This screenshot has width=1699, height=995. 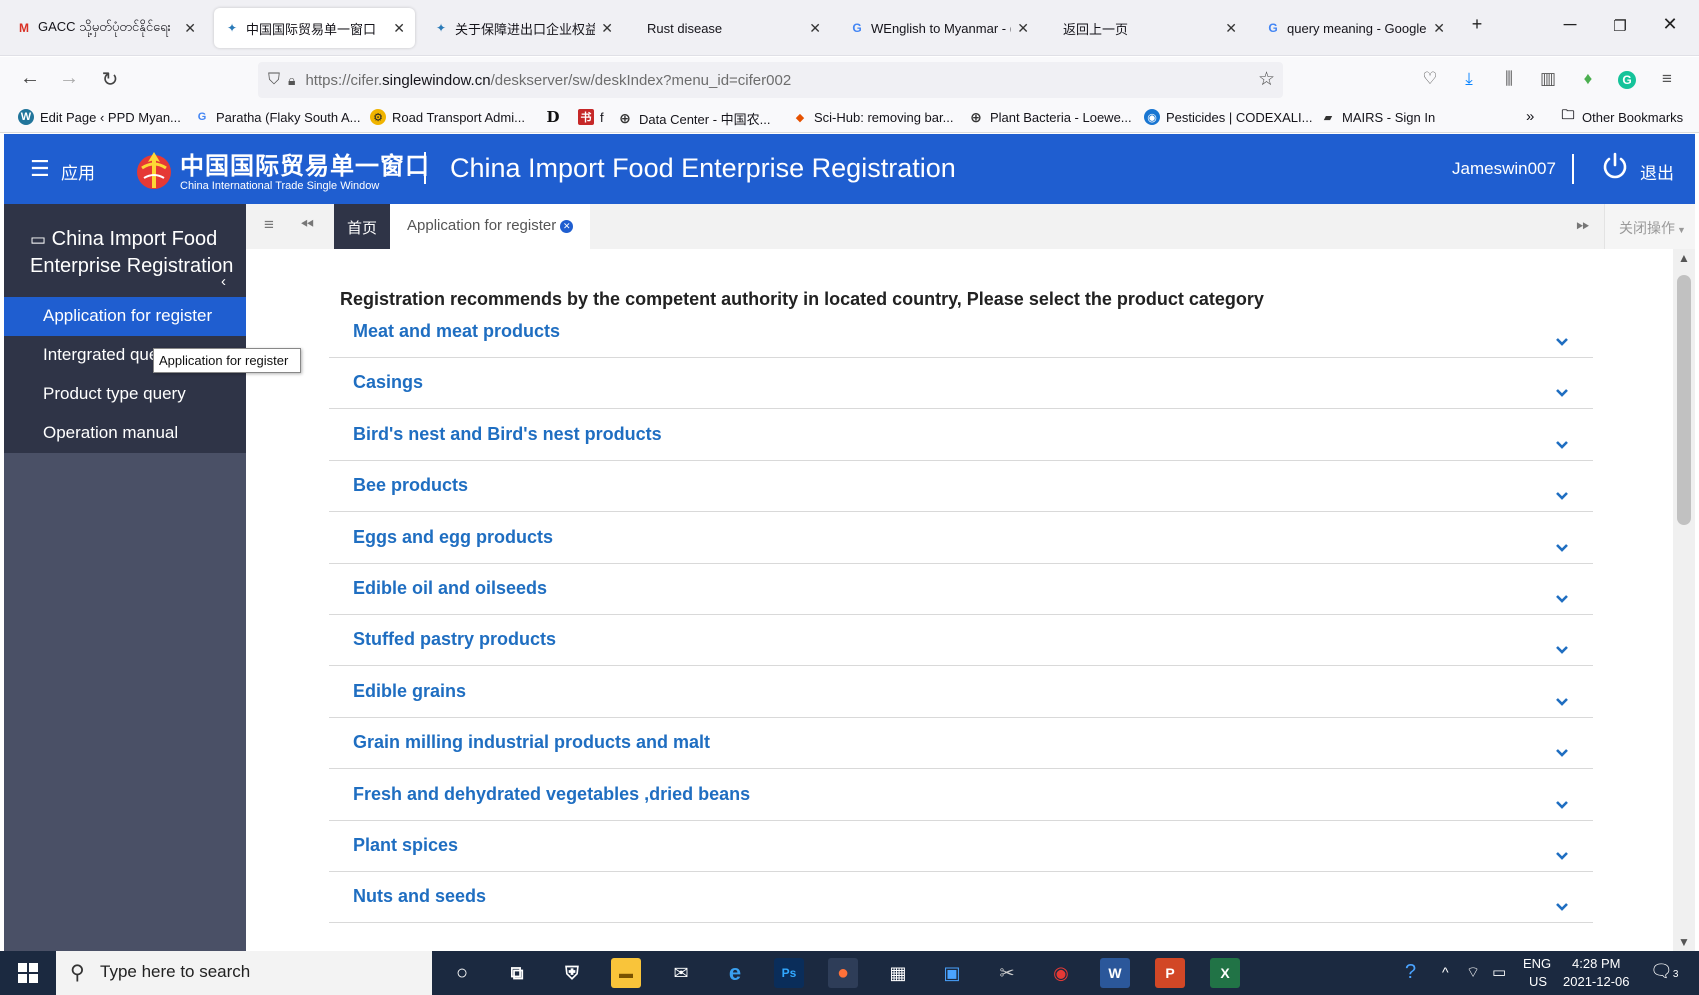 What do you see at coordinates (28, 973) in the screenshot?
I see `windows-start-icon` at bounding box center [28, 973].